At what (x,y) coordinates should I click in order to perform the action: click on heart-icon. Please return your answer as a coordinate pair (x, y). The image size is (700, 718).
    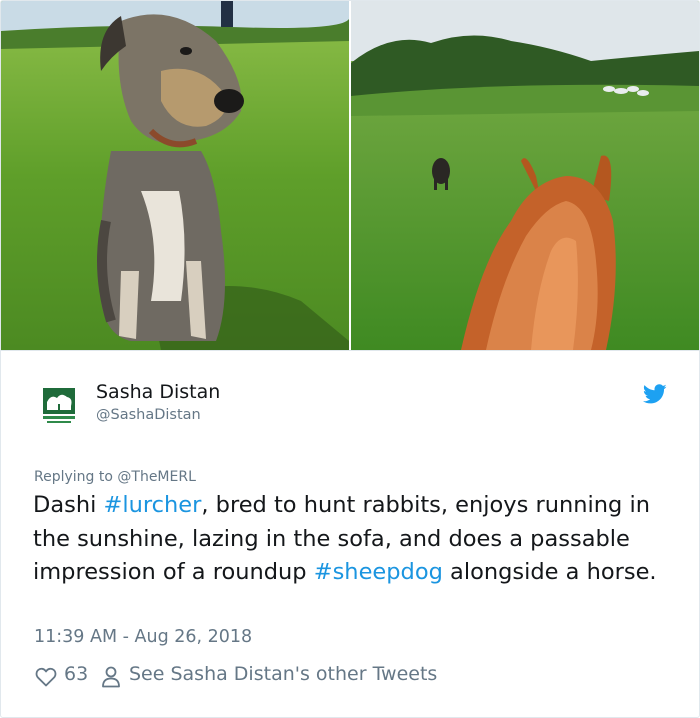
    Looking at the image, I should click on (46, 677).